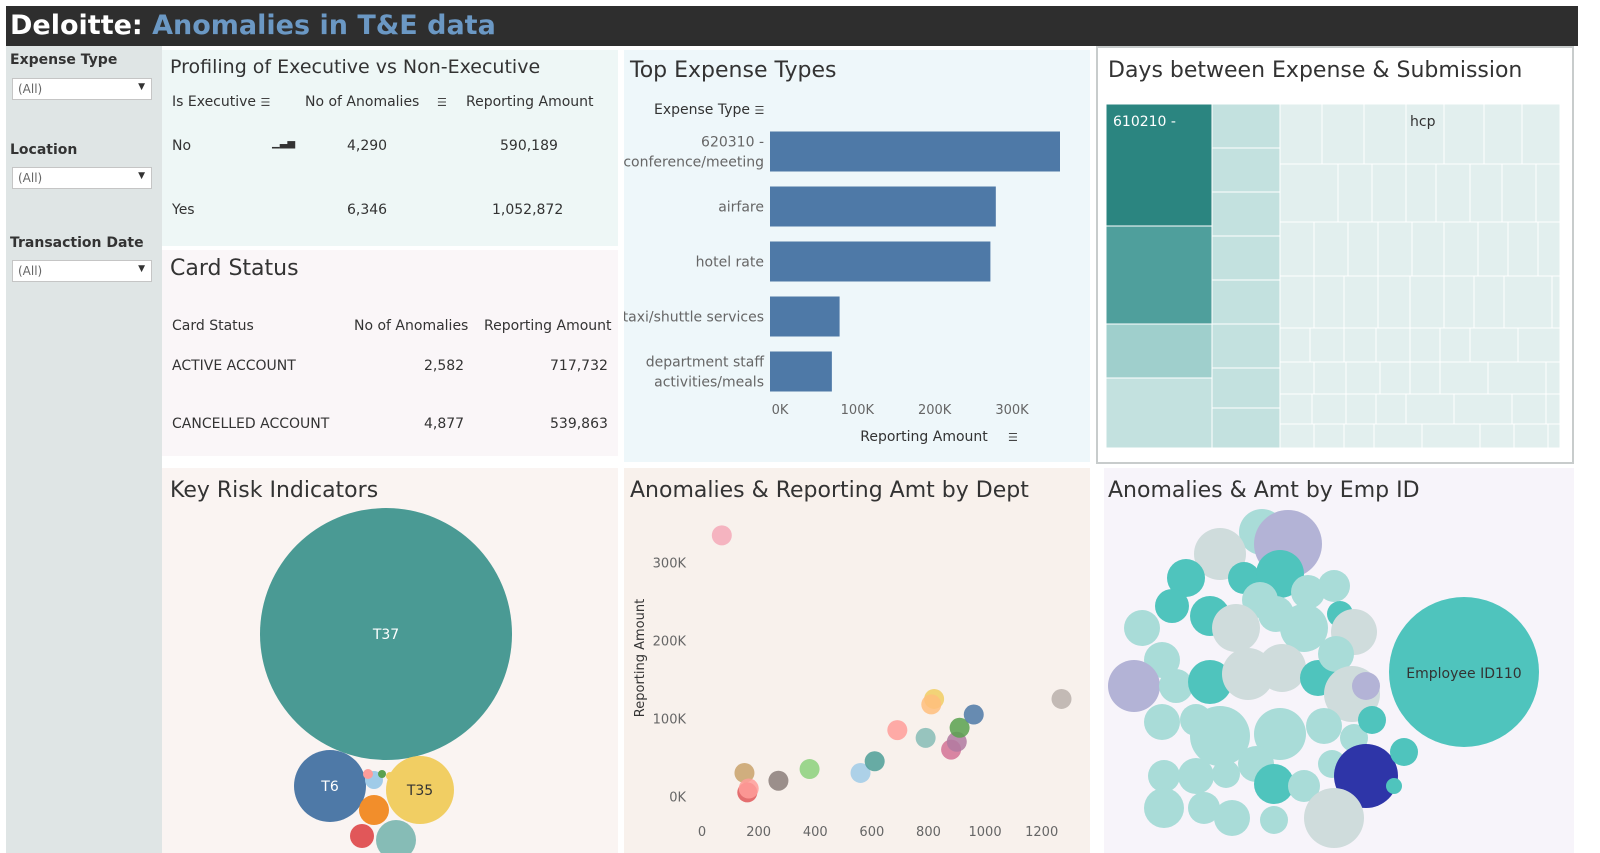  I want to click on bar-chart-icon: ▁▃▅, so click(283, 143).